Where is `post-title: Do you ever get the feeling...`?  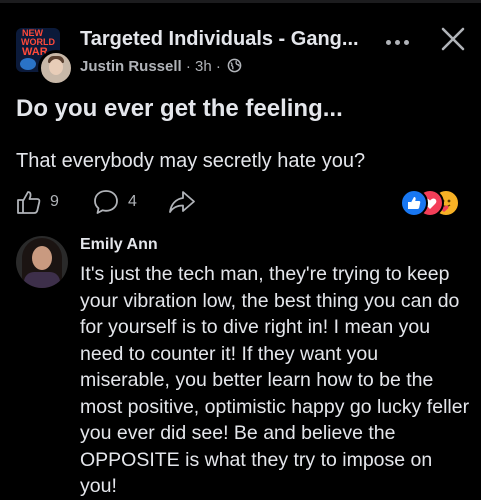
post-title: Do you ever get the feeling... is located at coordinates (179, 108).